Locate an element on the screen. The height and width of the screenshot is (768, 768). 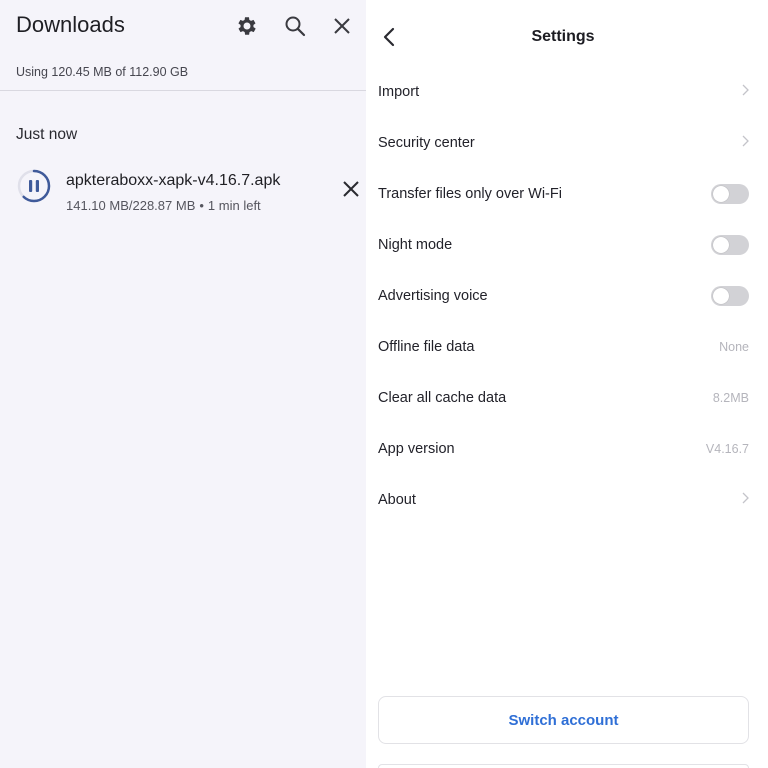
pause-icon is located at coordinates (34, 186).